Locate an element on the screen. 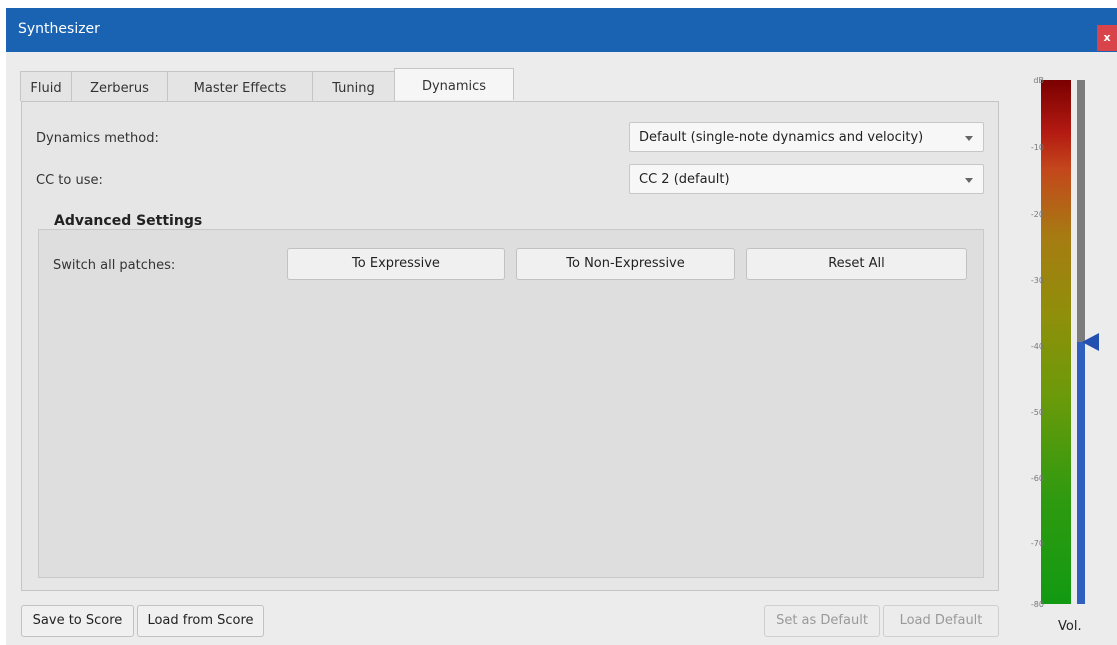 The image size is (1117, 645). tick-label: -70 is located at coordinates (1037, 543).